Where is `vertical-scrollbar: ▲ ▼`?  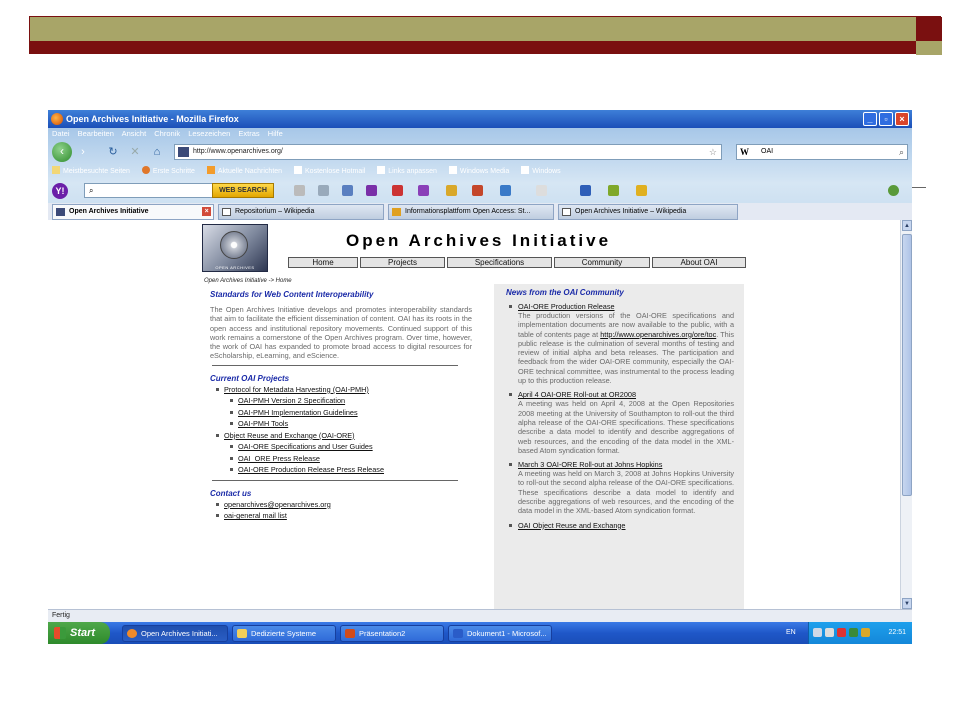 vertical-scrollbar: ▲ ▼ is located at coordinates (906, 414).